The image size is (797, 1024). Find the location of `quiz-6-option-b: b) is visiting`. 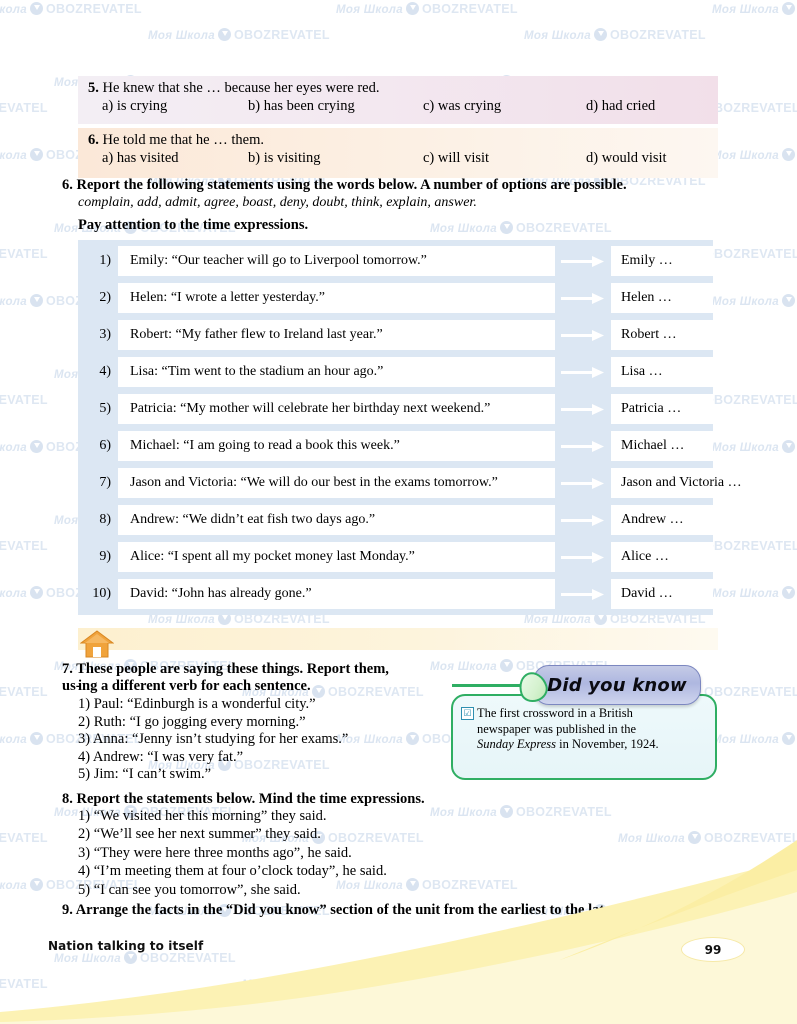

quiz-6-option-b: b) is visiting is located at coordinates (284, 158).